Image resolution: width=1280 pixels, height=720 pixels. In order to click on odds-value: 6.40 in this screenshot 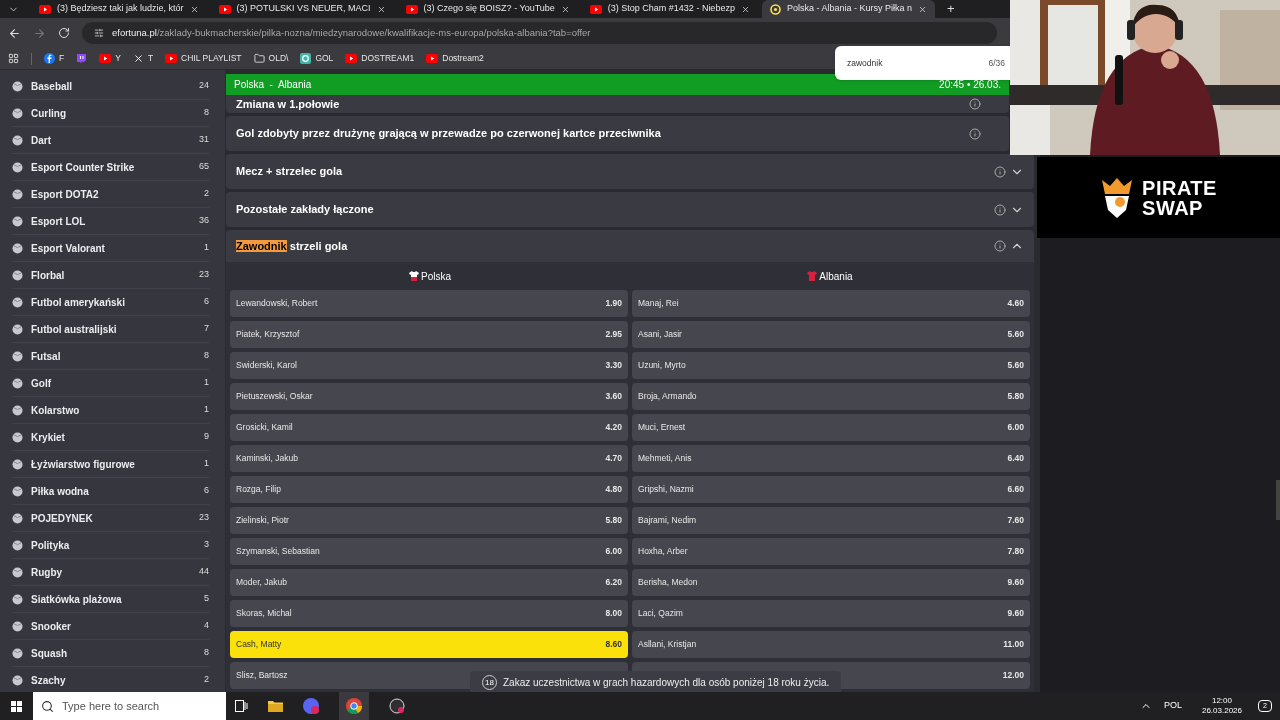, I will do `click(1015, 458)`.